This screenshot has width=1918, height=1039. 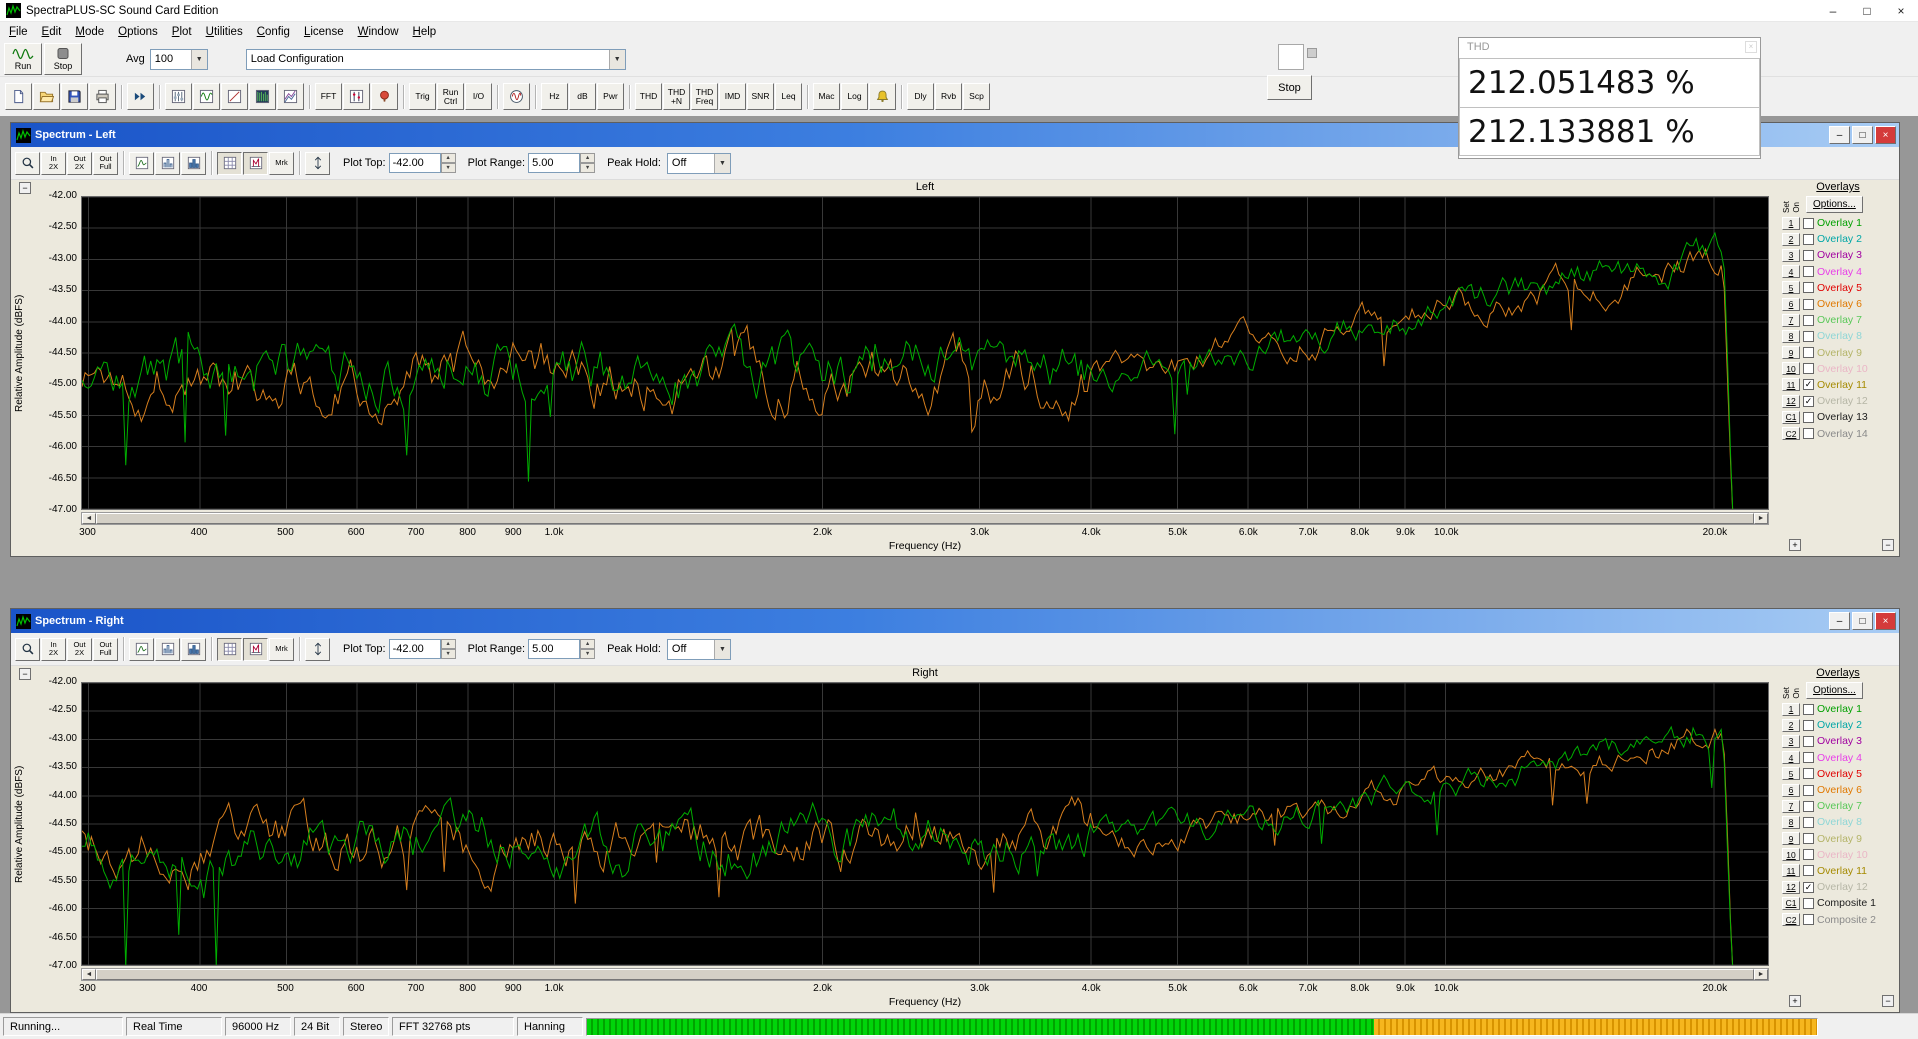 What do you see at coordinates (1901, 11) in the screenshot?
I see `close-button: ×` at bounding box center [1901, 11].